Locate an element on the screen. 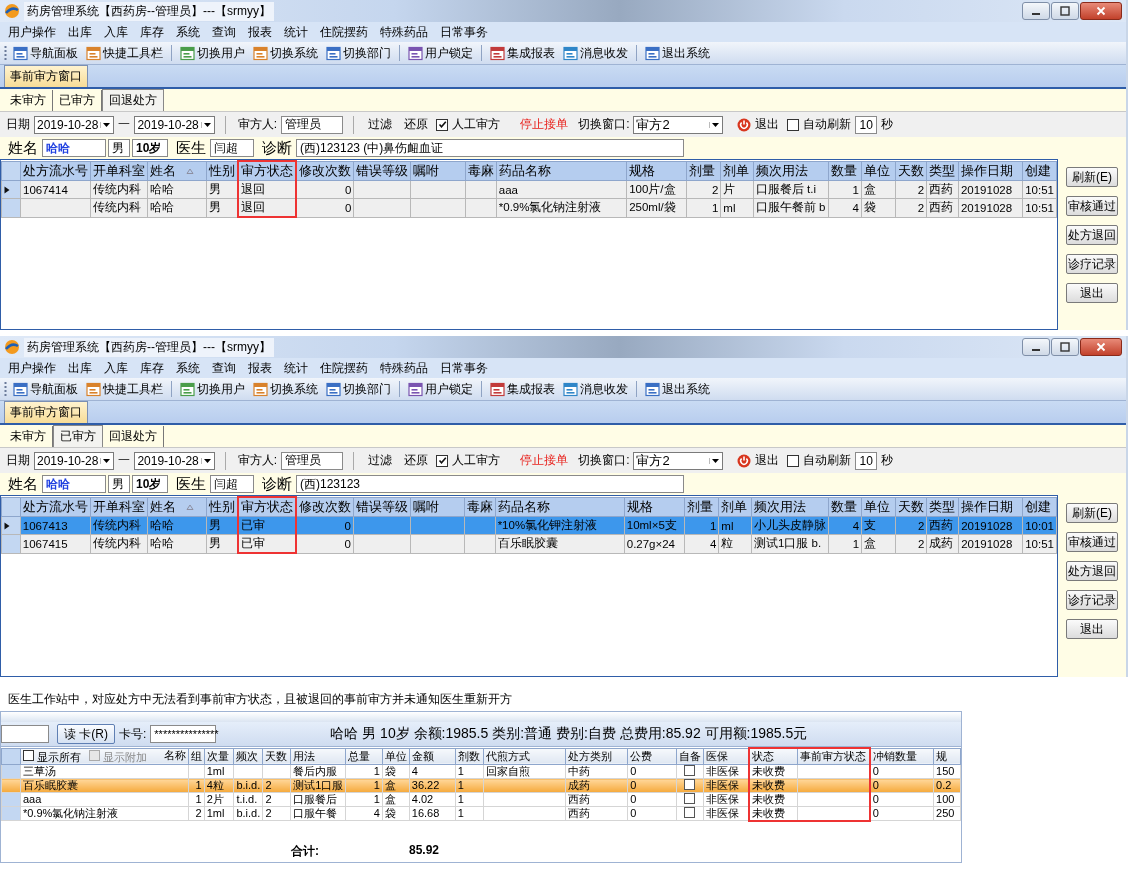  stop-button: 停止接单 is located at coordinates (544, 460).